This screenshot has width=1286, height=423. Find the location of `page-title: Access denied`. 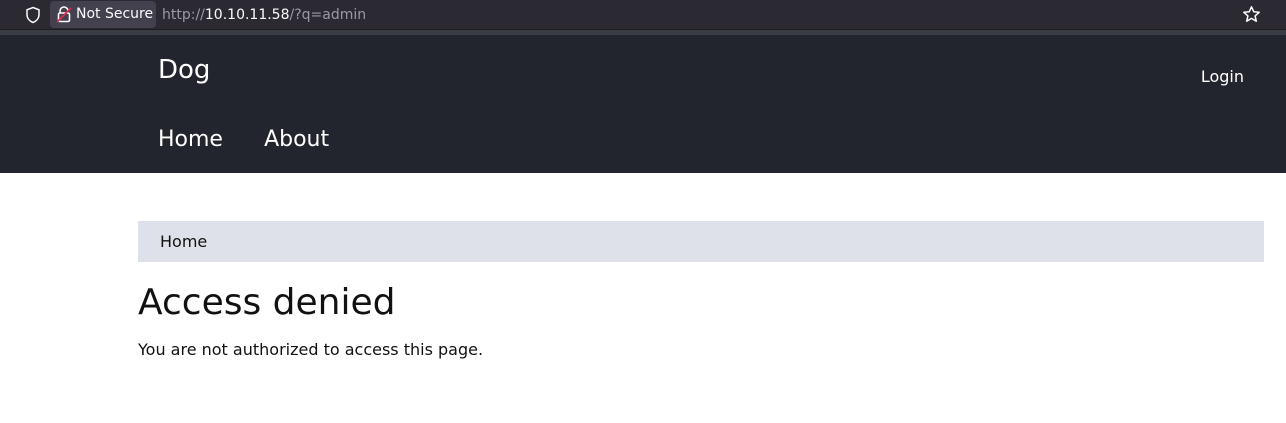

page-title: Access denied is located at coordinates (267, 302).